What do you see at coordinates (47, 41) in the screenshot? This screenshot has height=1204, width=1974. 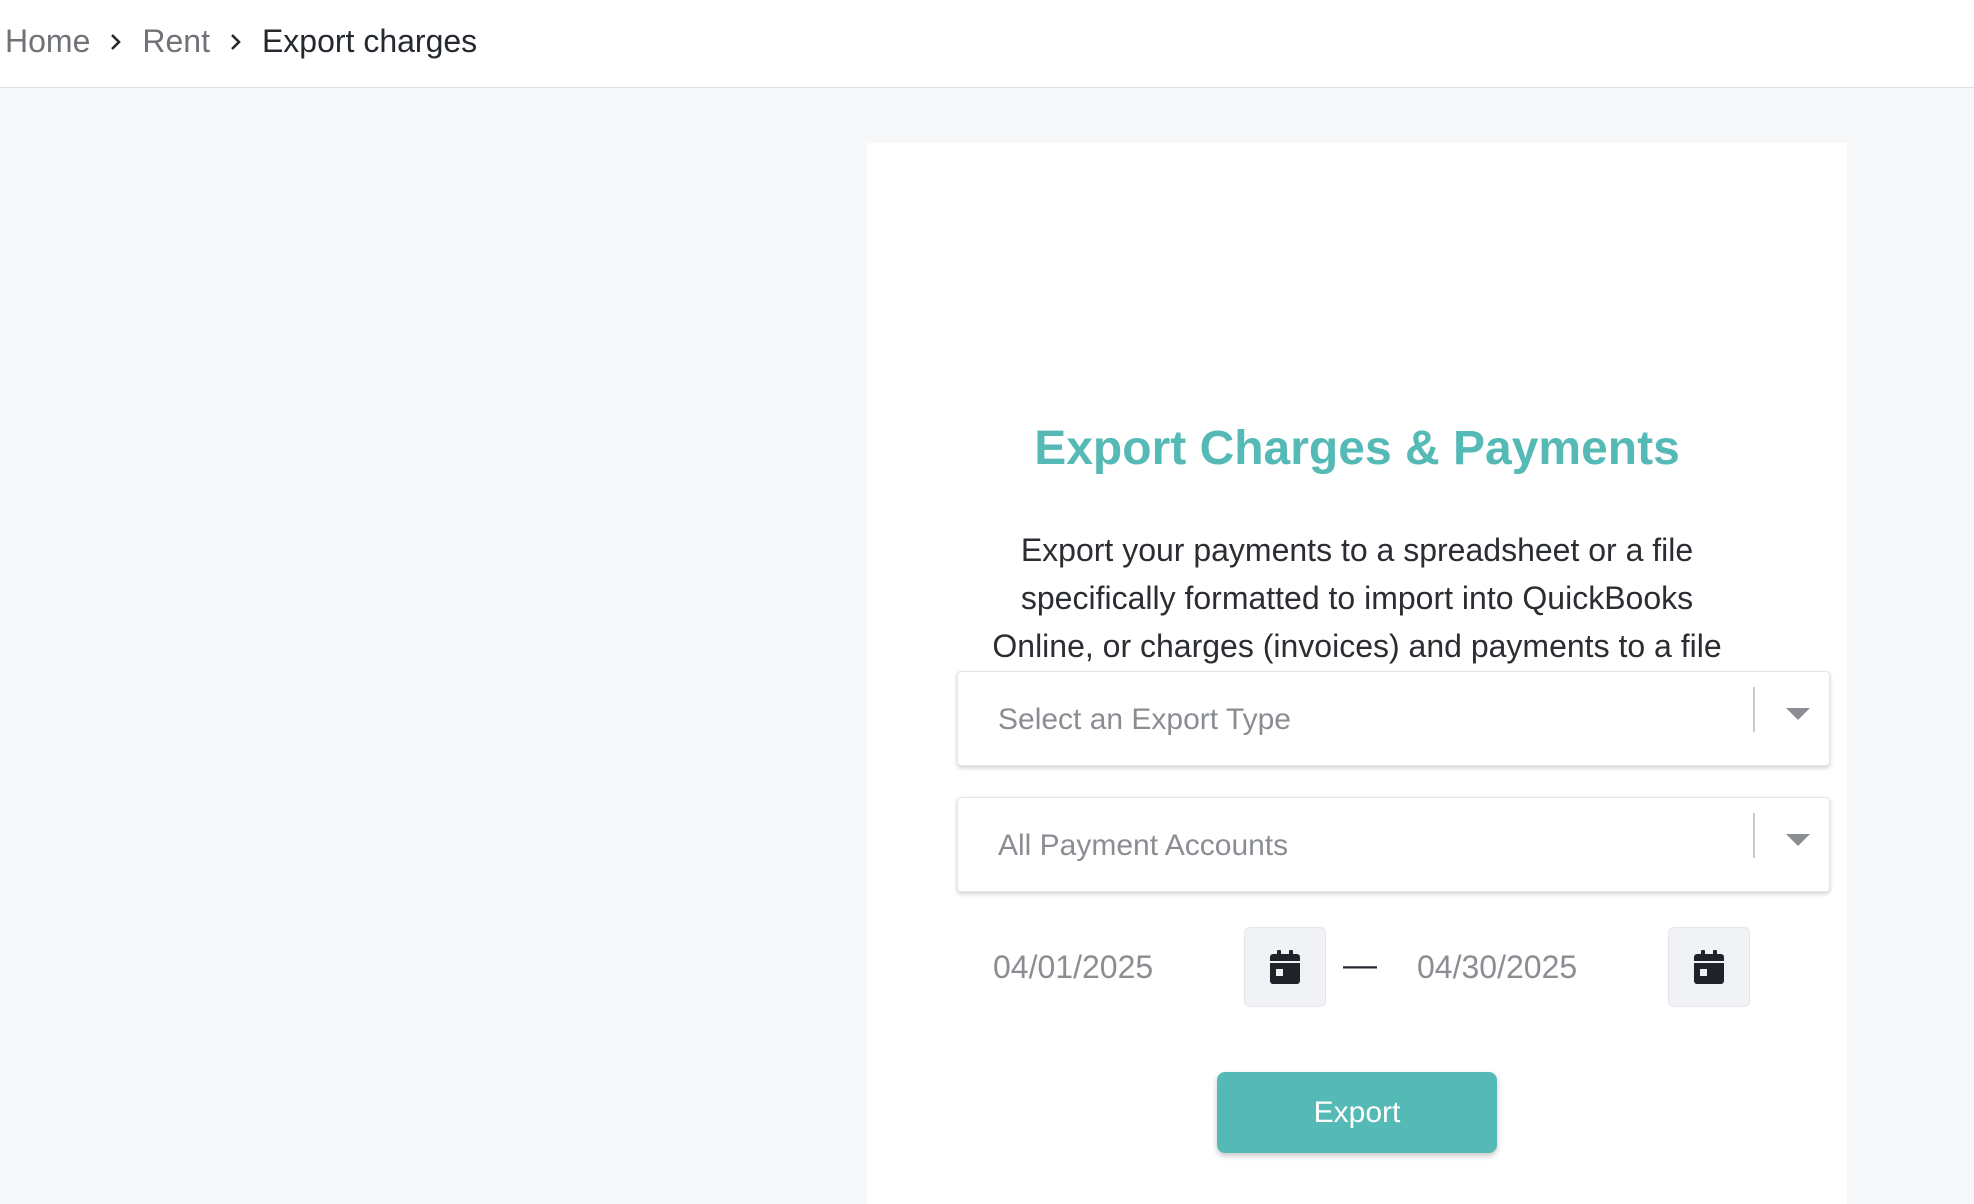 I see `breadcrumb-home-link: Home` at bounding box center [47, 41].